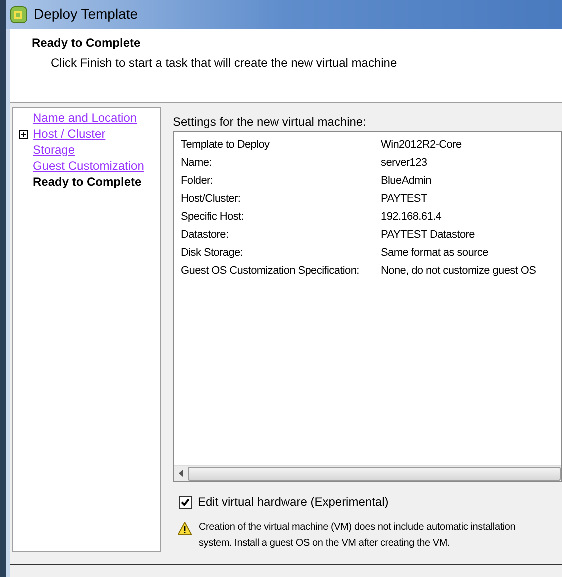  What do you see at coordinates (185, 528) in the screenshot?
I see `warning-icon` at bounding box center [185, 528].